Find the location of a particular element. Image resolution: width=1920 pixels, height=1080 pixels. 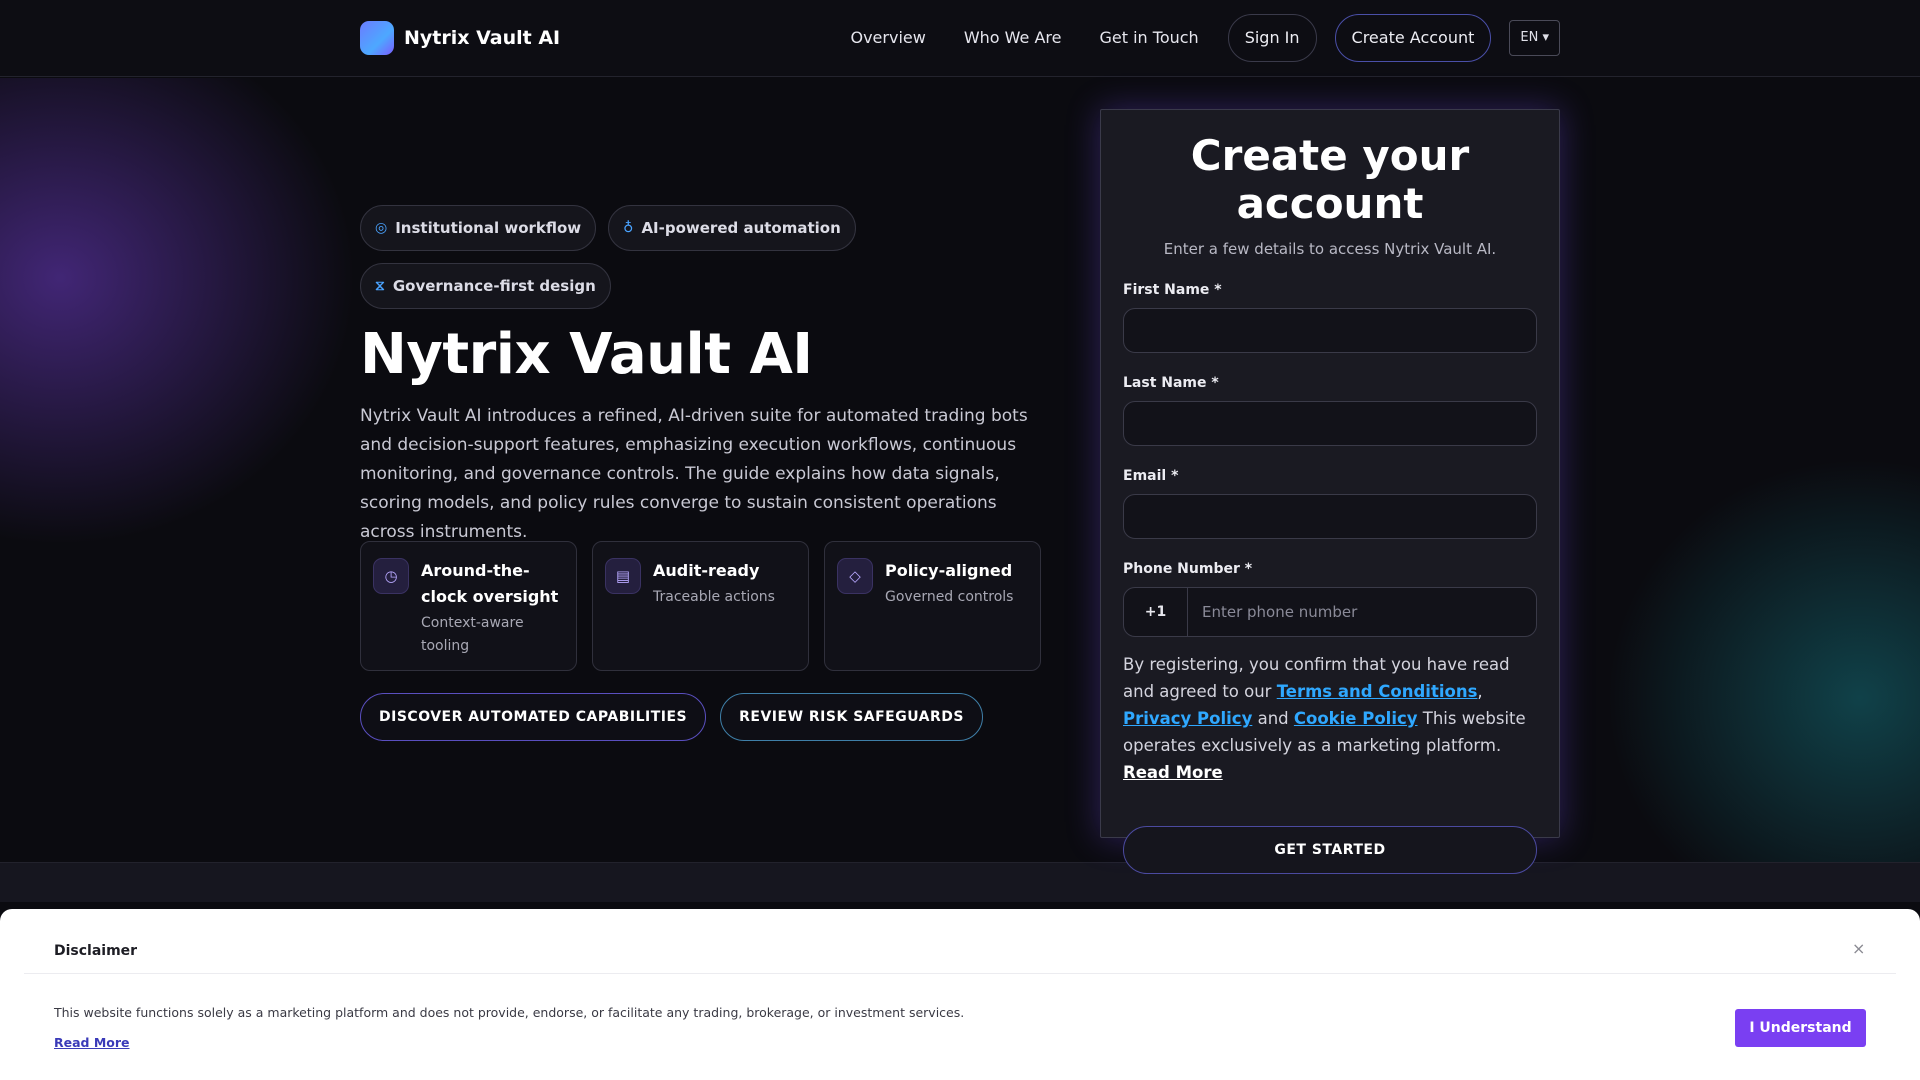

brand: Nytrix Vault AI is located at coordinates (460, 38).